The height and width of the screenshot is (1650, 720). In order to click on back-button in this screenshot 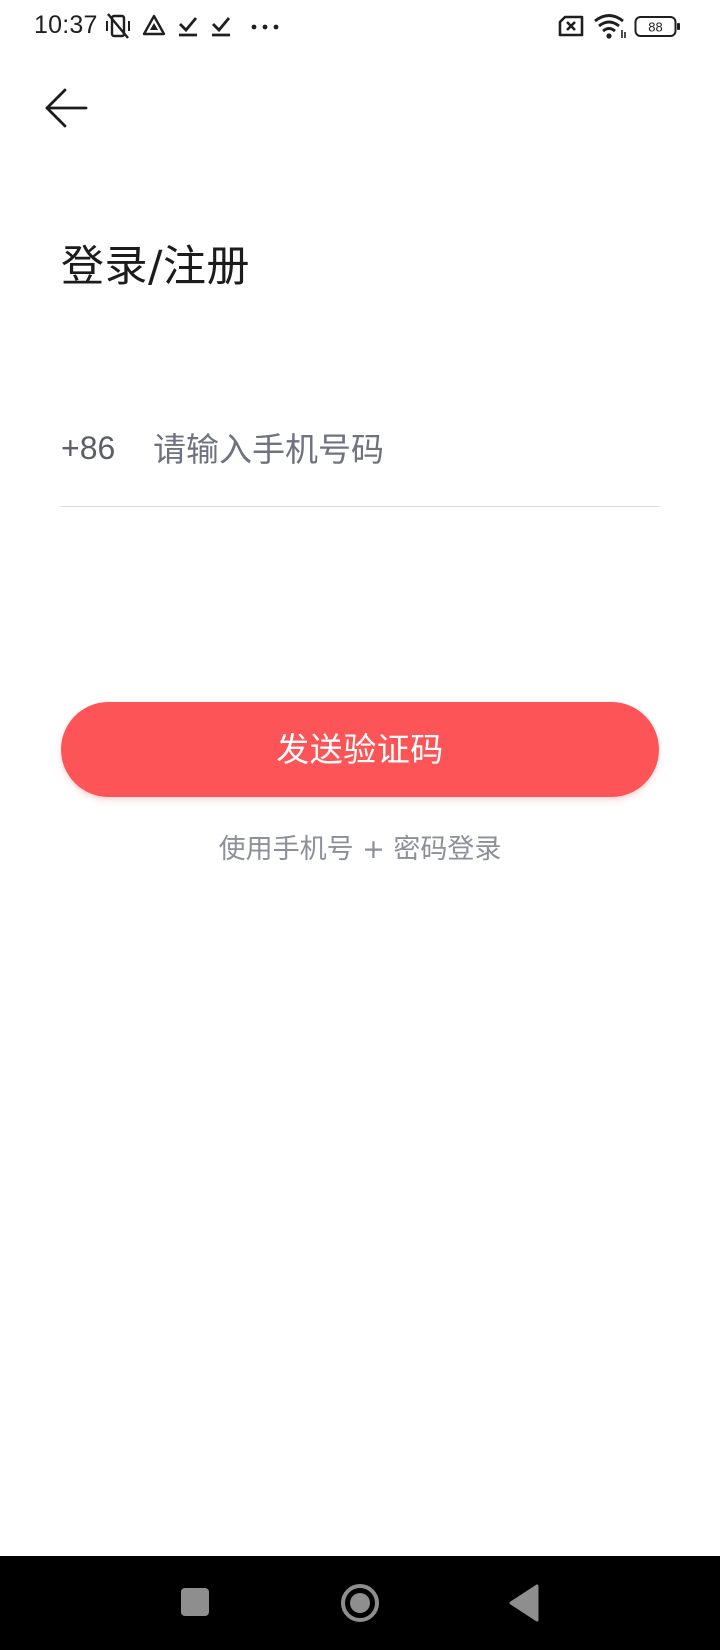, I will do `click(66, 110)`.